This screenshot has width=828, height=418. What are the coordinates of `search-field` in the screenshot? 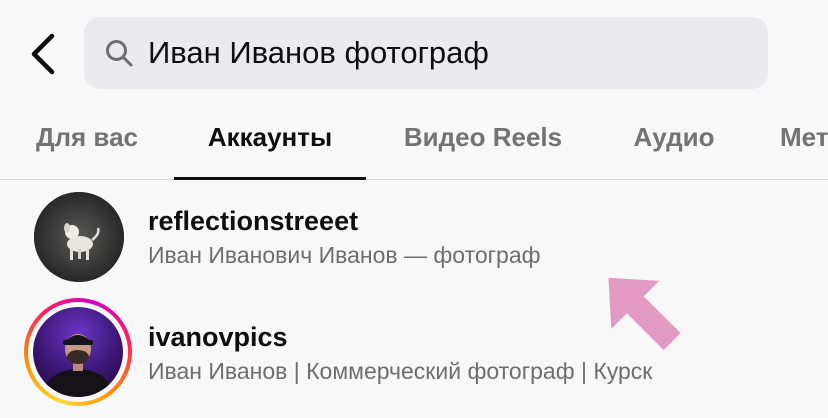 It's located at (426, 53).